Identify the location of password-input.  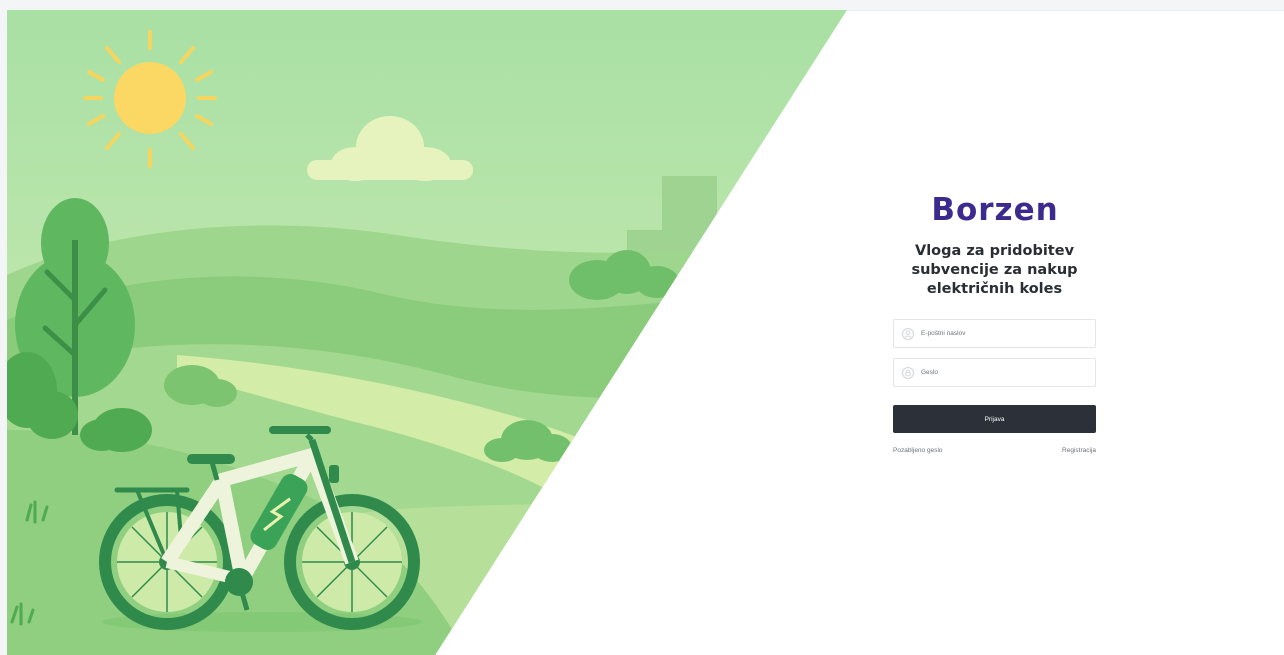
(1003, 372).